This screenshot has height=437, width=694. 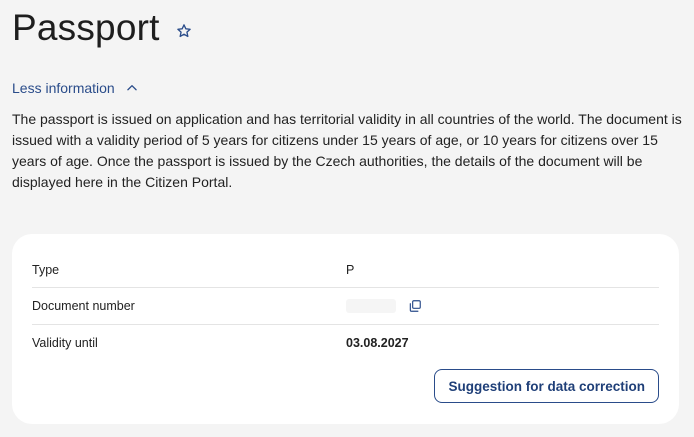 What do you see at coordinates (83, 306) in the screenshot?
I see `document-number-label: Document number` at bounding box center [83, 306].